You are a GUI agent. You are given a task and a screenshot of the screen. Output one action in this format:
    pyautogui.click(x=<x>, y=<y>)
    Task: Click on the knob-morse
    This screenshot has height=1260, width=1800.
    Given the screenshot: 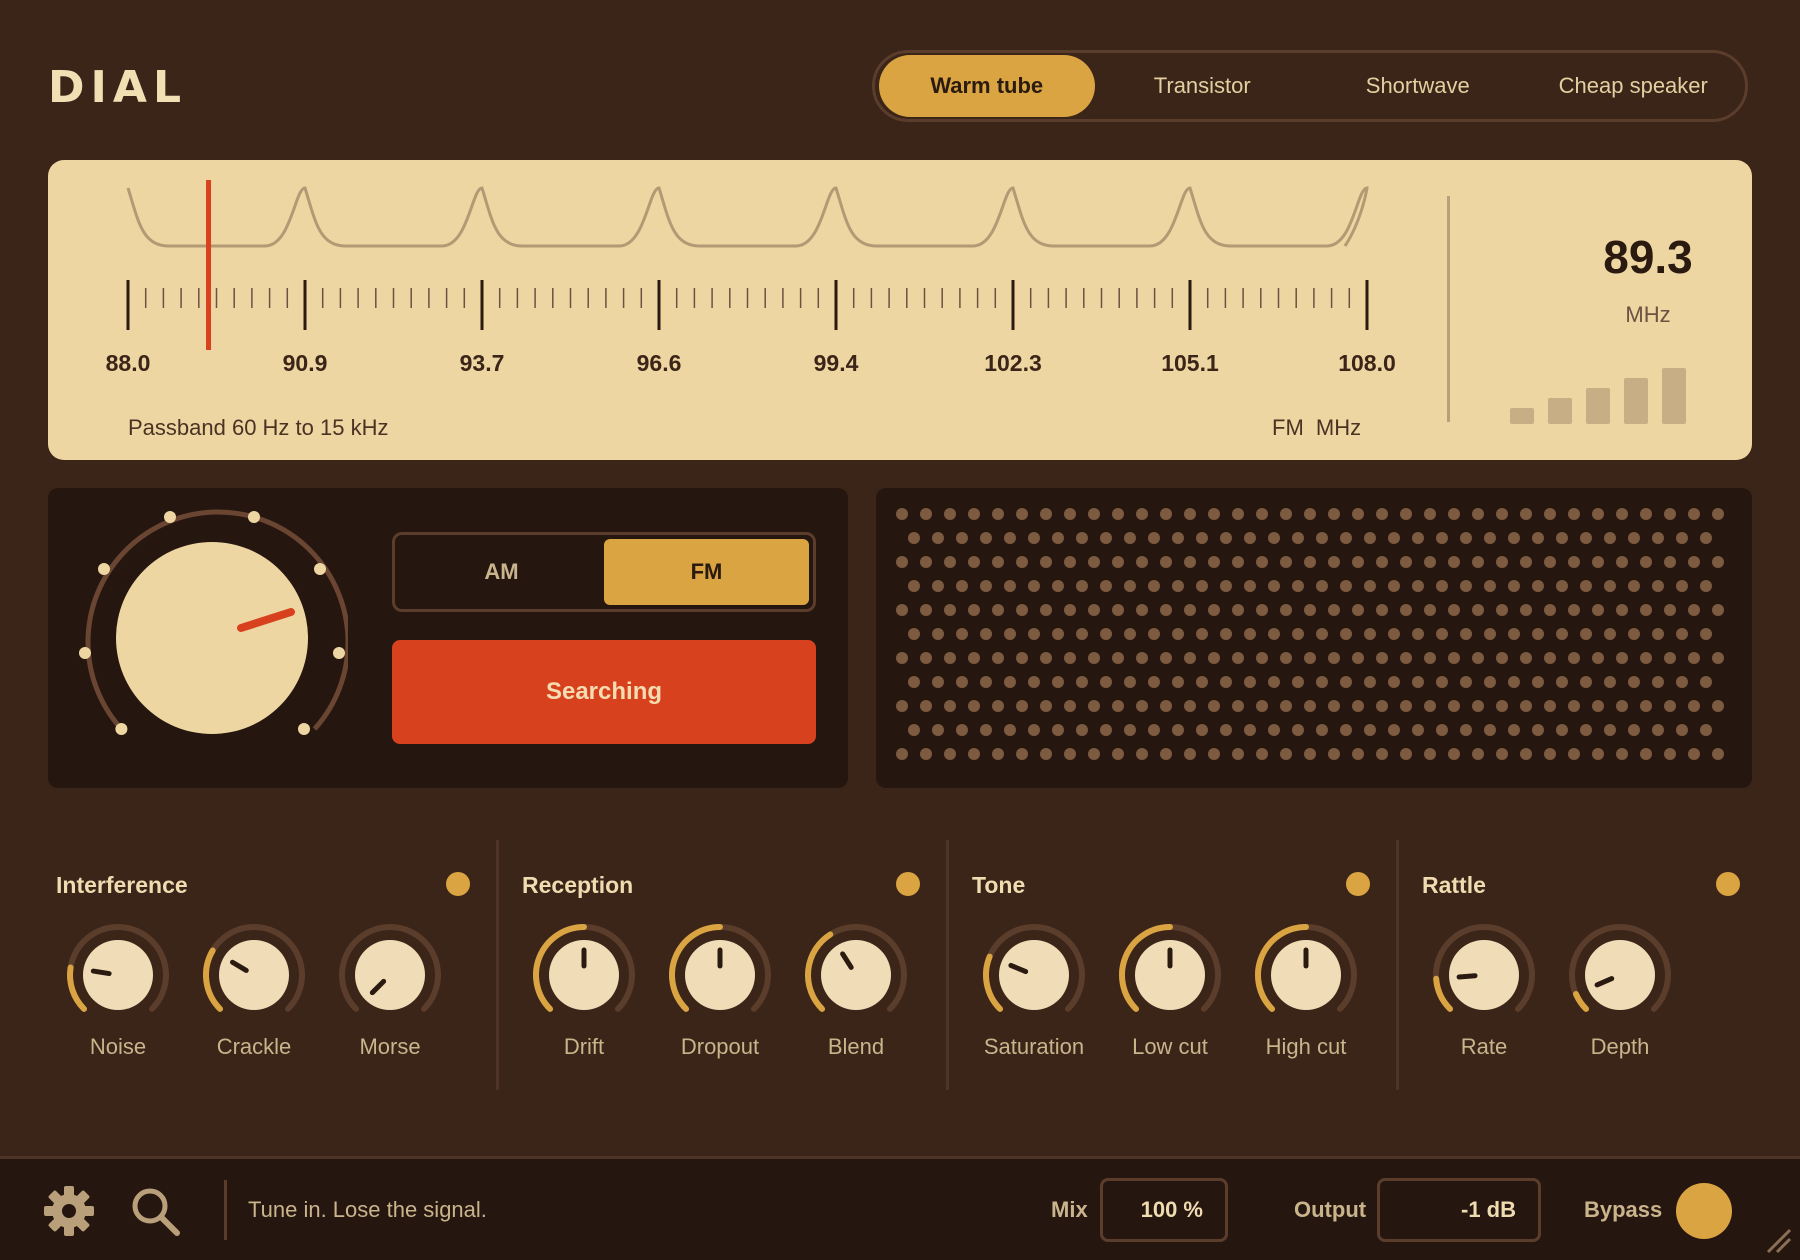 What is the action you would take?
    pyautogui.click(x=390, y=975)
    